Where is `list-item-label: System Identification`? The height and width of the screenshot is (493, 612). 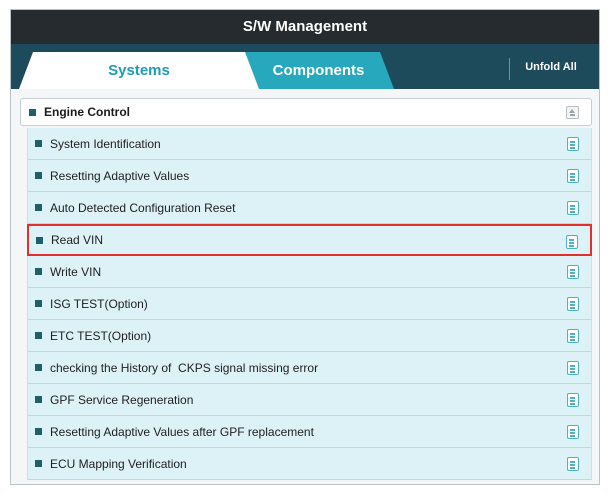
list-item-label: System Identification is located at coordinates (105, 143).